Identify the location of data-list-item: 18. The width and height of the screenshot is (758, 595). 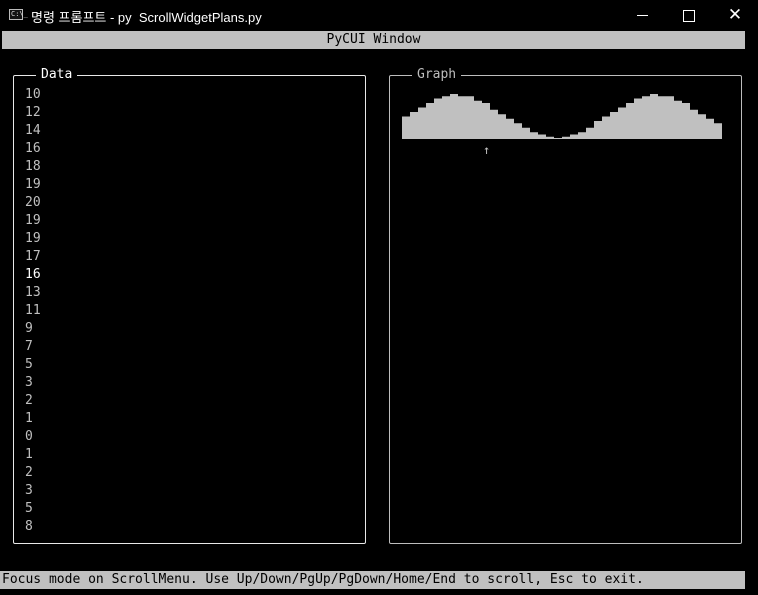
(33, 167).